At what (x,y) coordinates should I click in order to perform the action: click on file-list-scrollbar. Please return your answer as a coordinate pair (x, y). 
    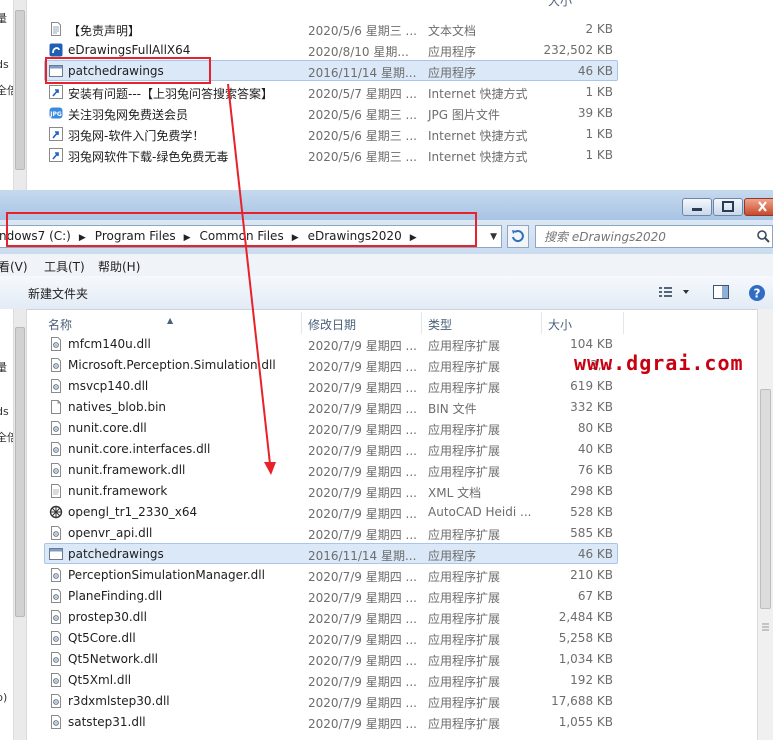
    Looking at the image, I should click on (765, 524).